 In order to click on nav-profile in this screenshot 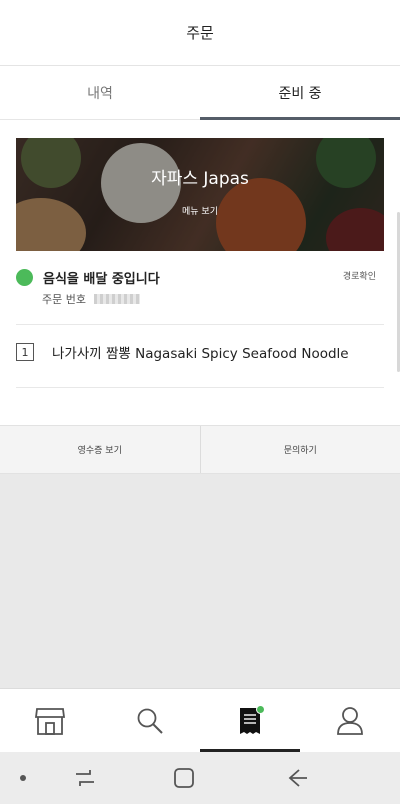, I will do `click(350, 720)`.